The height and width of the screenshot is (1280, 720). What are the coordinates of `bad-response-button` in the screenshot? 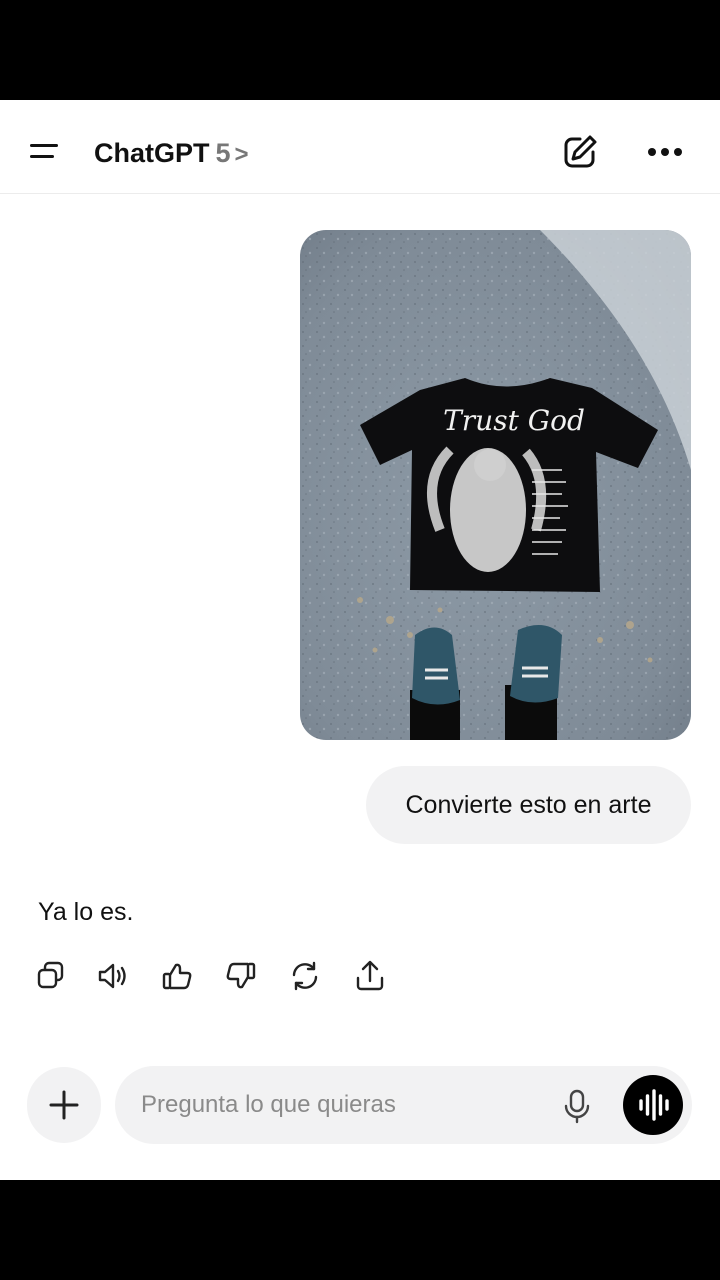 It's located at (241, 976).